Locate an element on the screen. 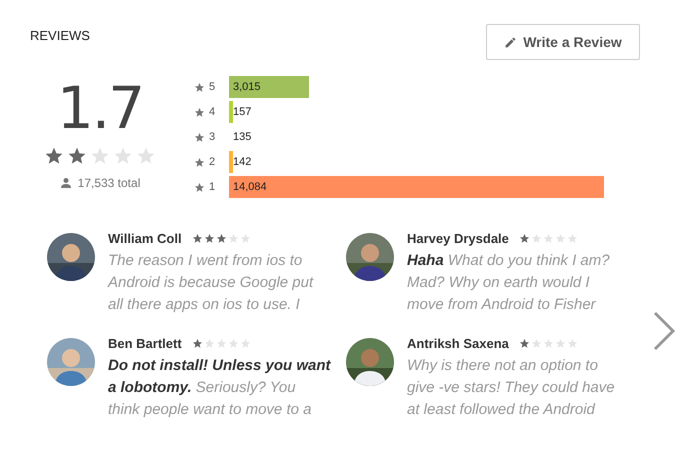  rating-count: 135 is located at coordinates (242, 137).